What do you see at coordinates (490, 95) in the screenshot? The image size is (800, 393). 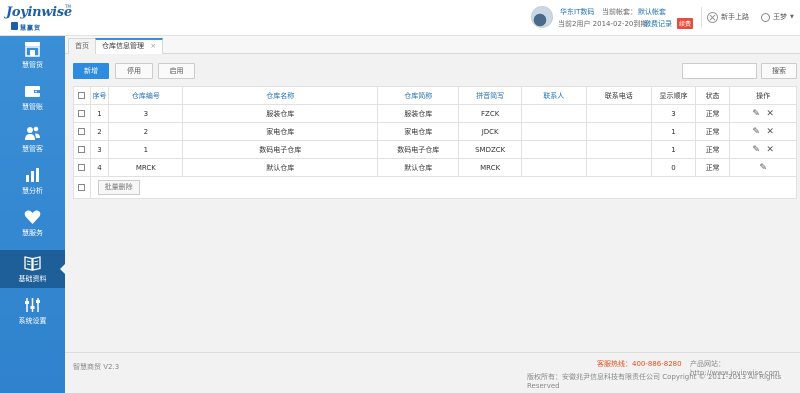 I see `column-header: 拼音简写` at bounding box center [490, 95].